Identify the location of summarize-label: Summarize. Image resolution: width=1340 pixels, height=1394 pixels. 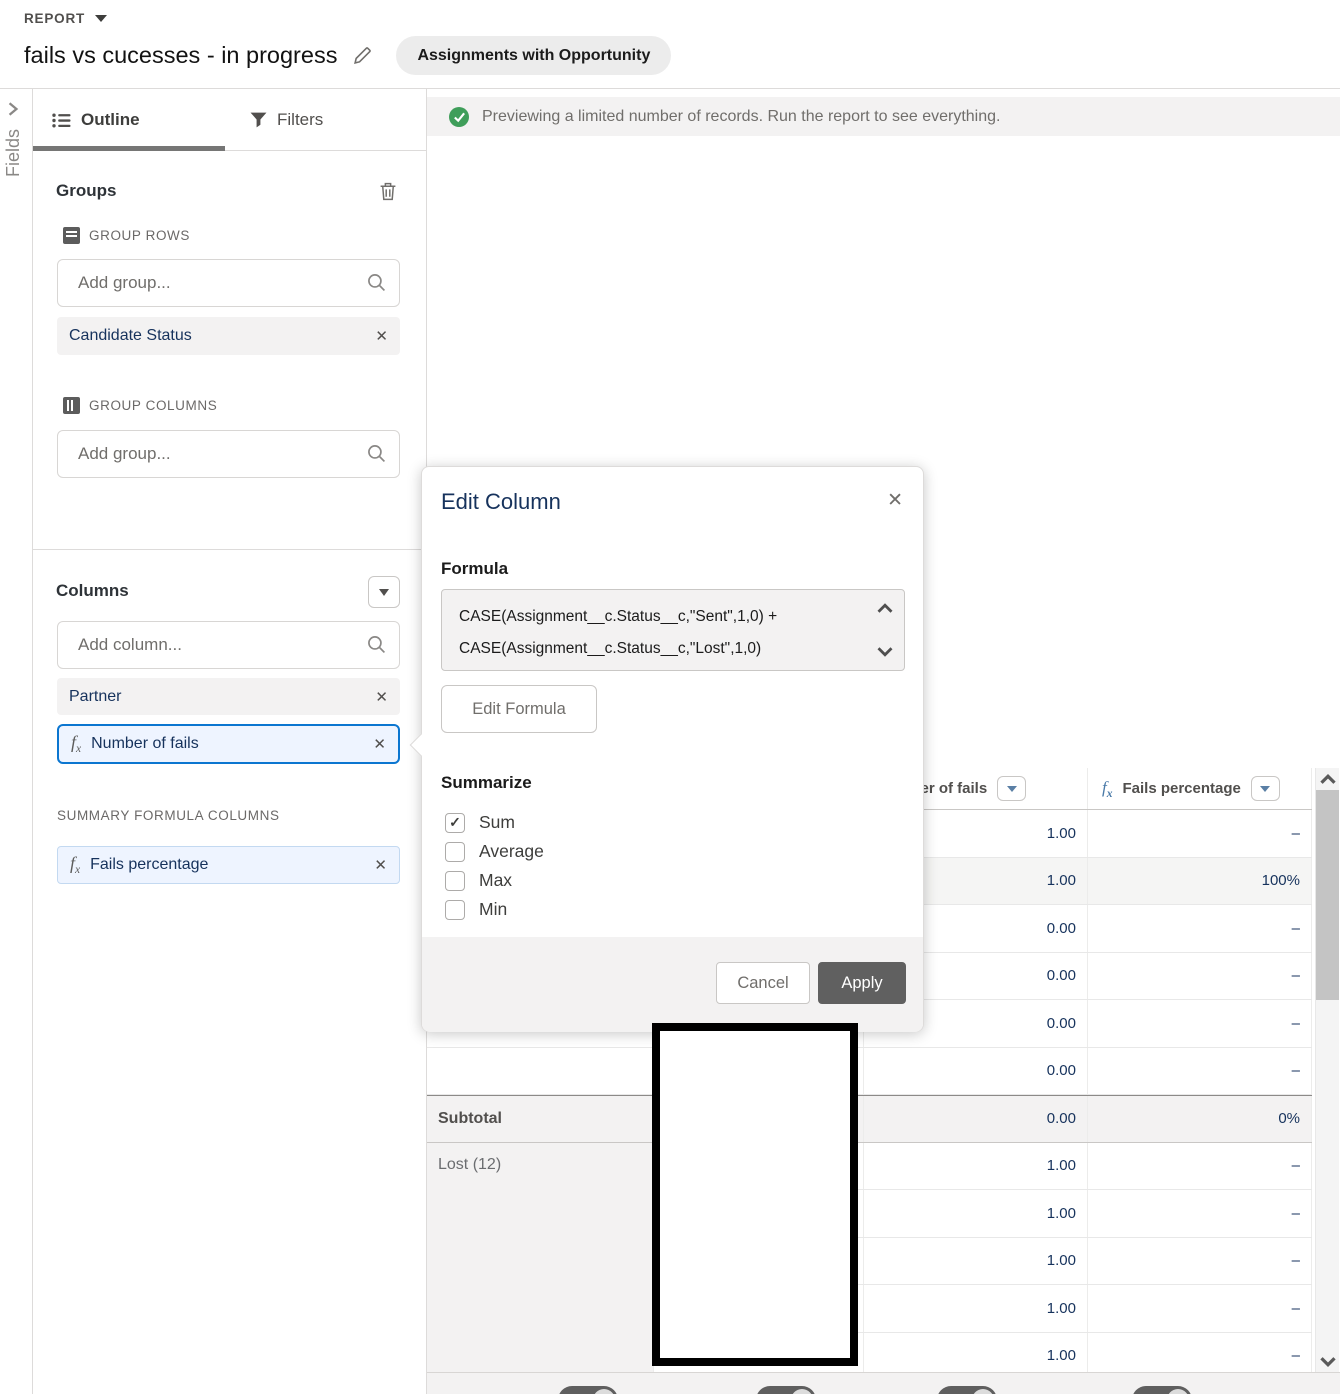
(486, 782).